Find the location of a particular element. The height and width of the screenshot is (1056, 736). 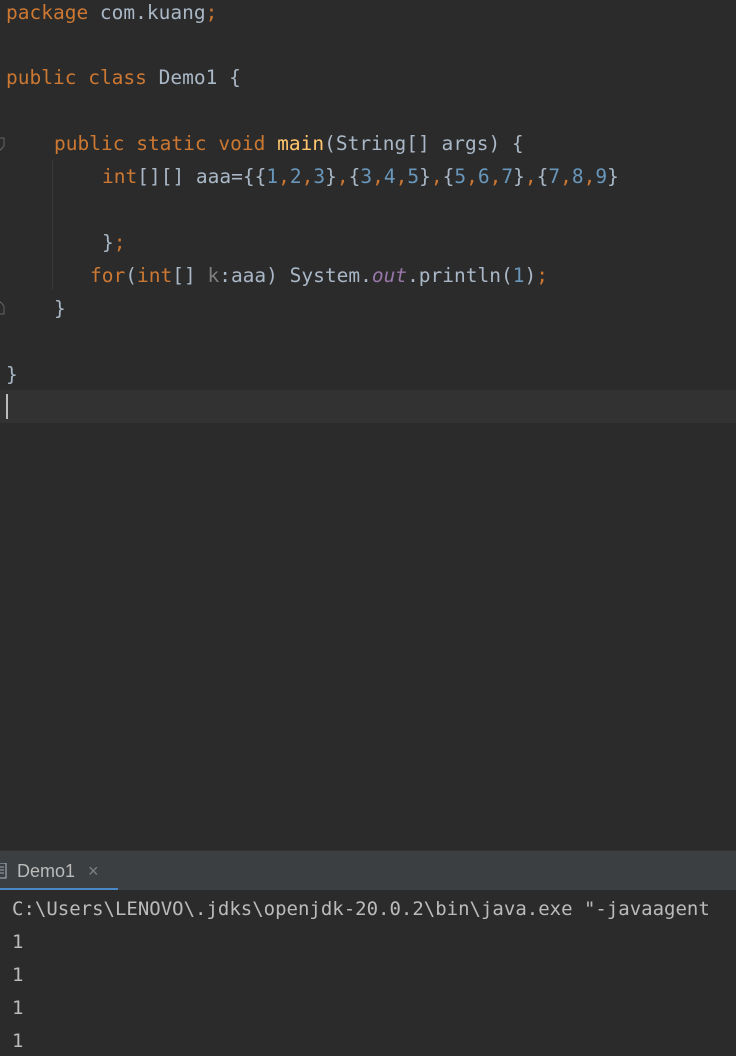

text-caret is located at coordinates (7, 406).